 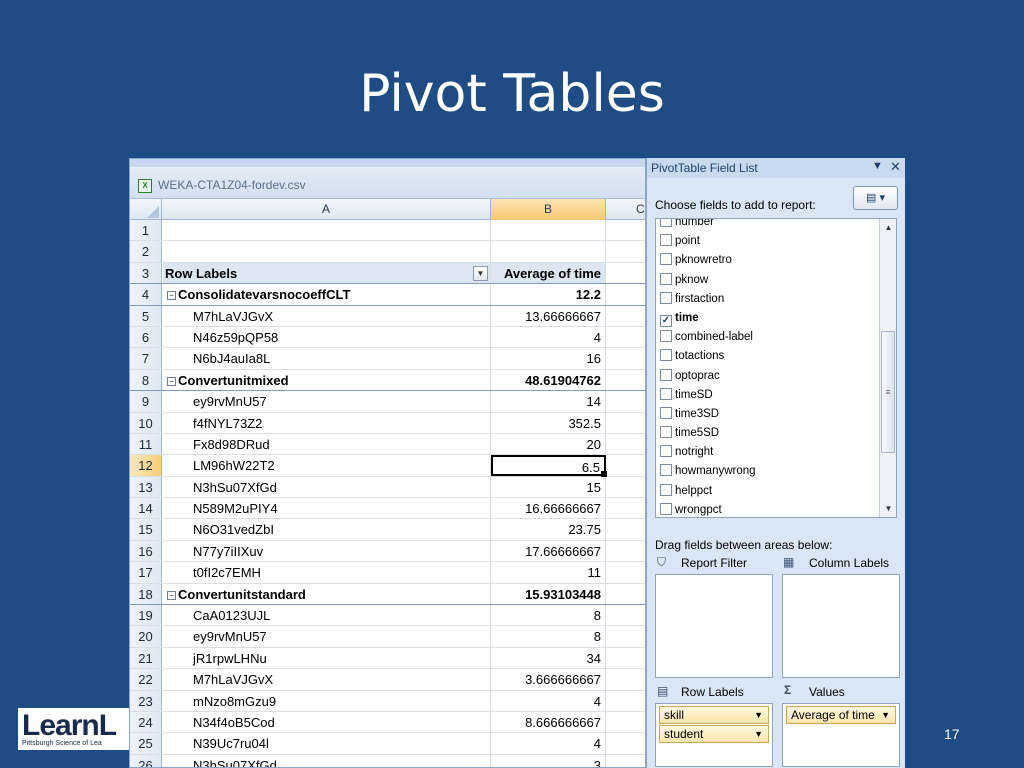 What do you see at coordinates (841, 715) in the screenshot?
I see `value-field-chip-average-time: Average of time ▼` at bounding box center [841, 715].